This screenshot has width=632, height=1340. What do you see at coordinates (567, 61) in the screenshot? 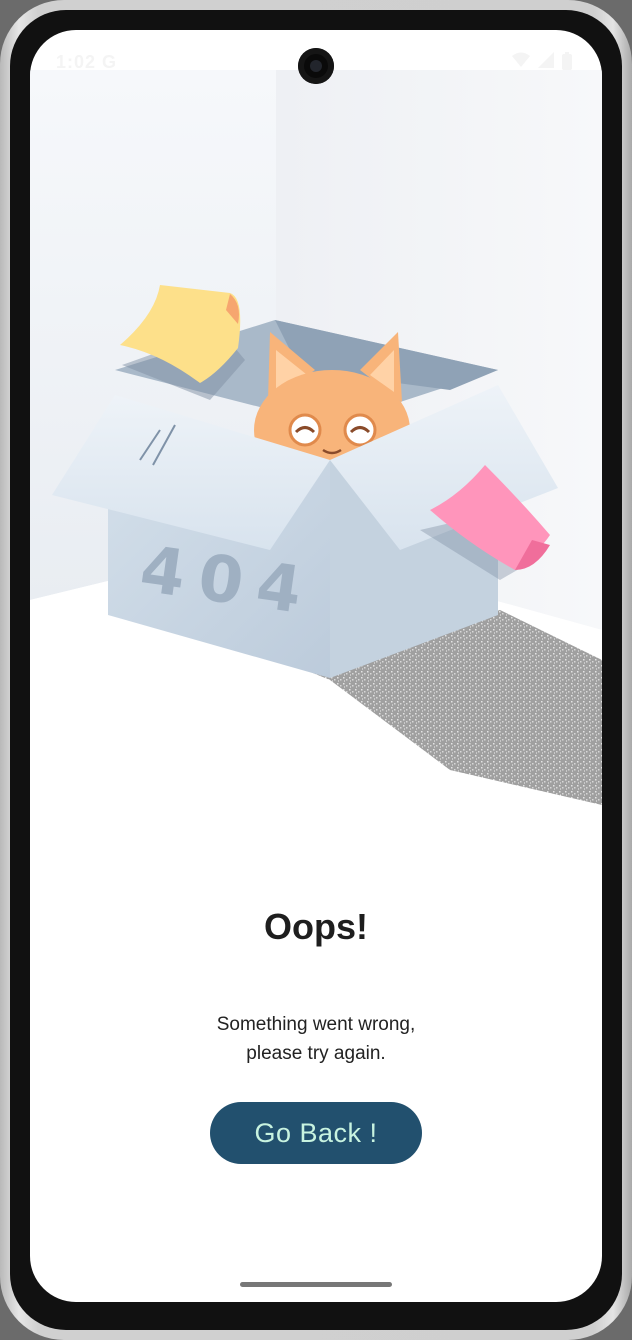
I see `battery-icon` at bounding box center [567, 61].